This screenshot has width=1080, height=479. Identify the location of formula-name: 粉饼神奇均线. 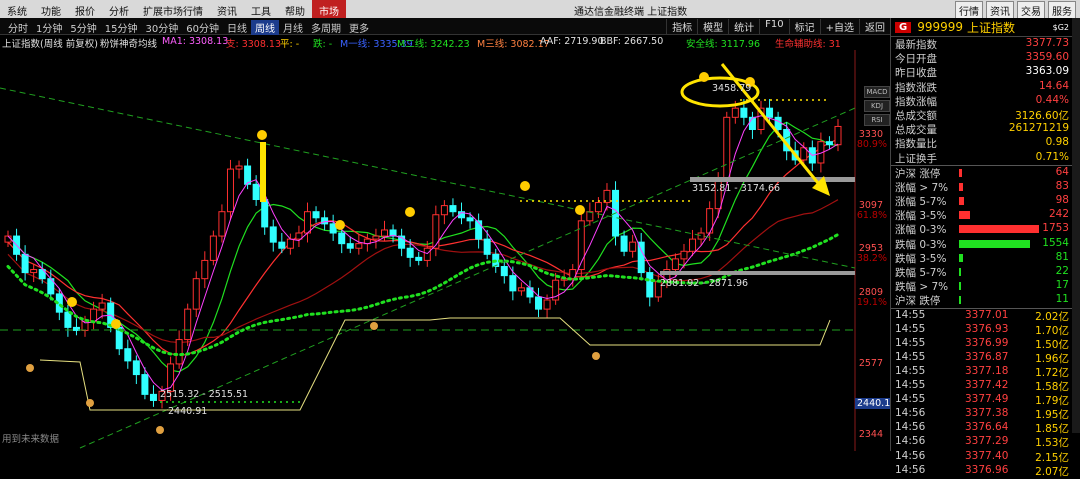
(128, 43).